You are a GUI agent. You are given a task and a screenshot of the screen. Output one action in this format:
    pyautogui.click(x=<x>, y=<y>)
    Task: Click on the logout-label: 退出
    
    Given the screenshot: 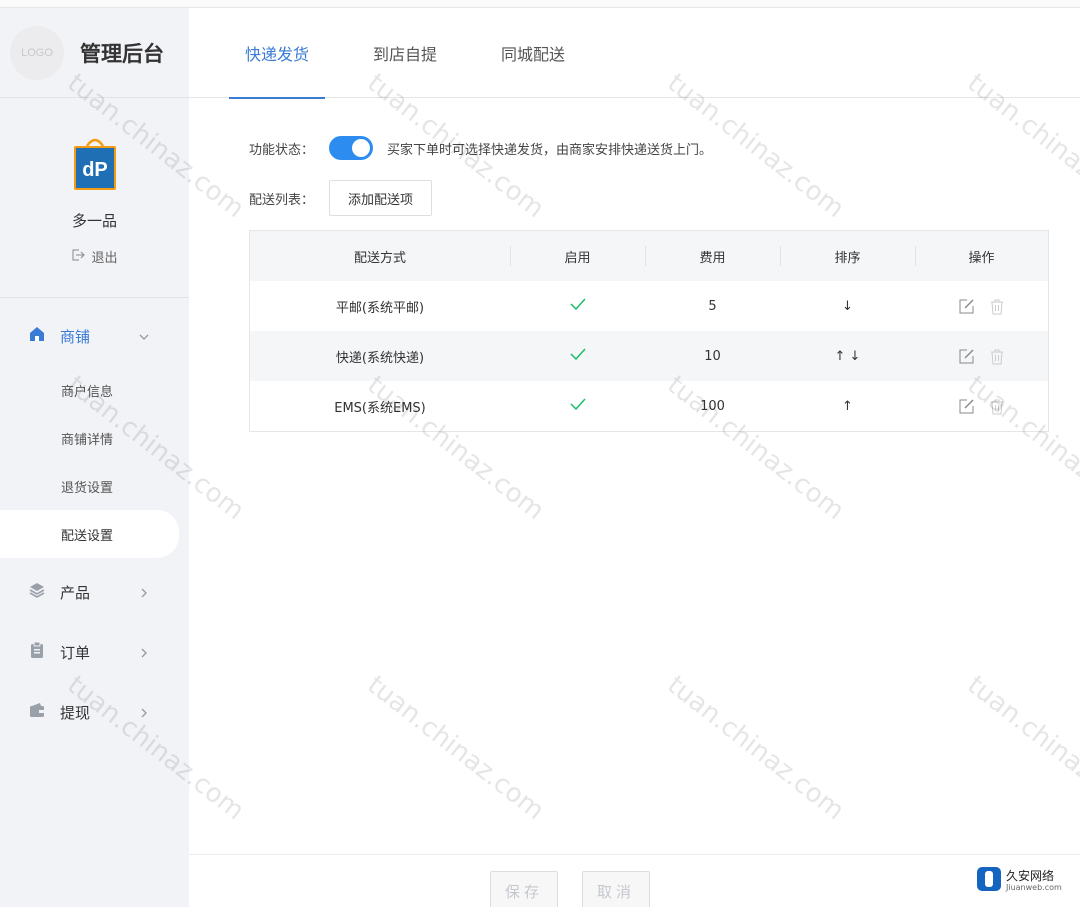 What is the action you would take?
    pyautogui.click(x=104, y=258)
    